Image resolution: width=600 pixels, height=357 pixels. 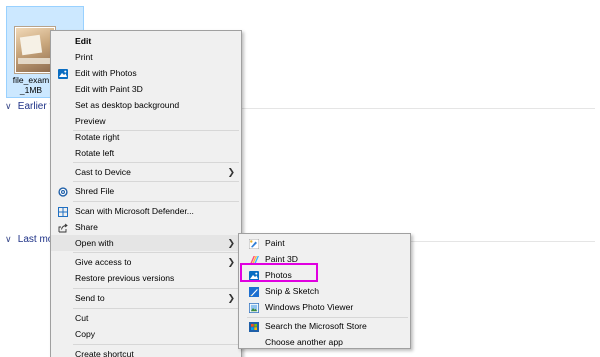 I want to click on submenu-item-label: Windows Photo Viewer, so click(x=309, y=307).